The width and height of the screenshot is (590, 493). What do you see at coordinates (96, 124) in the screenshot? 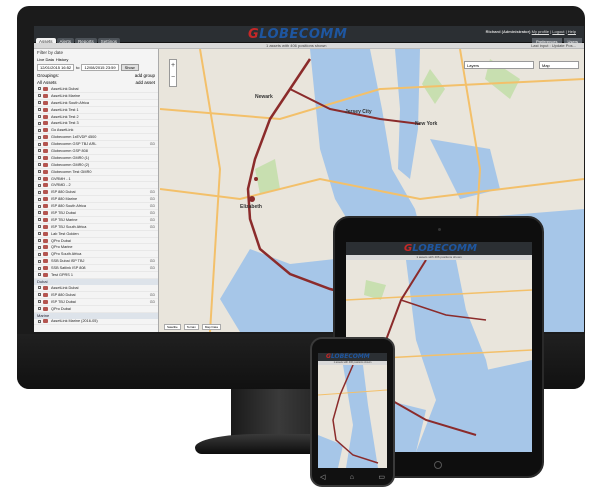
I see `asset-list-item: AssetLink Test 3` at bounding box center [96, 124].